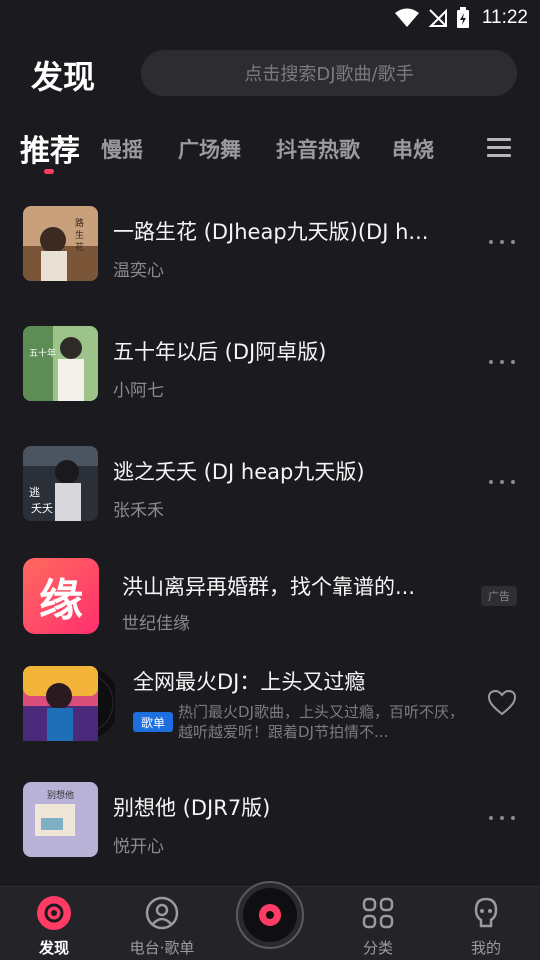 The image size is (540, 960). What do you see at coordinates (437, 17) in the screenshot?
I see `no-signal-icon` at bounding box center [437, 17].